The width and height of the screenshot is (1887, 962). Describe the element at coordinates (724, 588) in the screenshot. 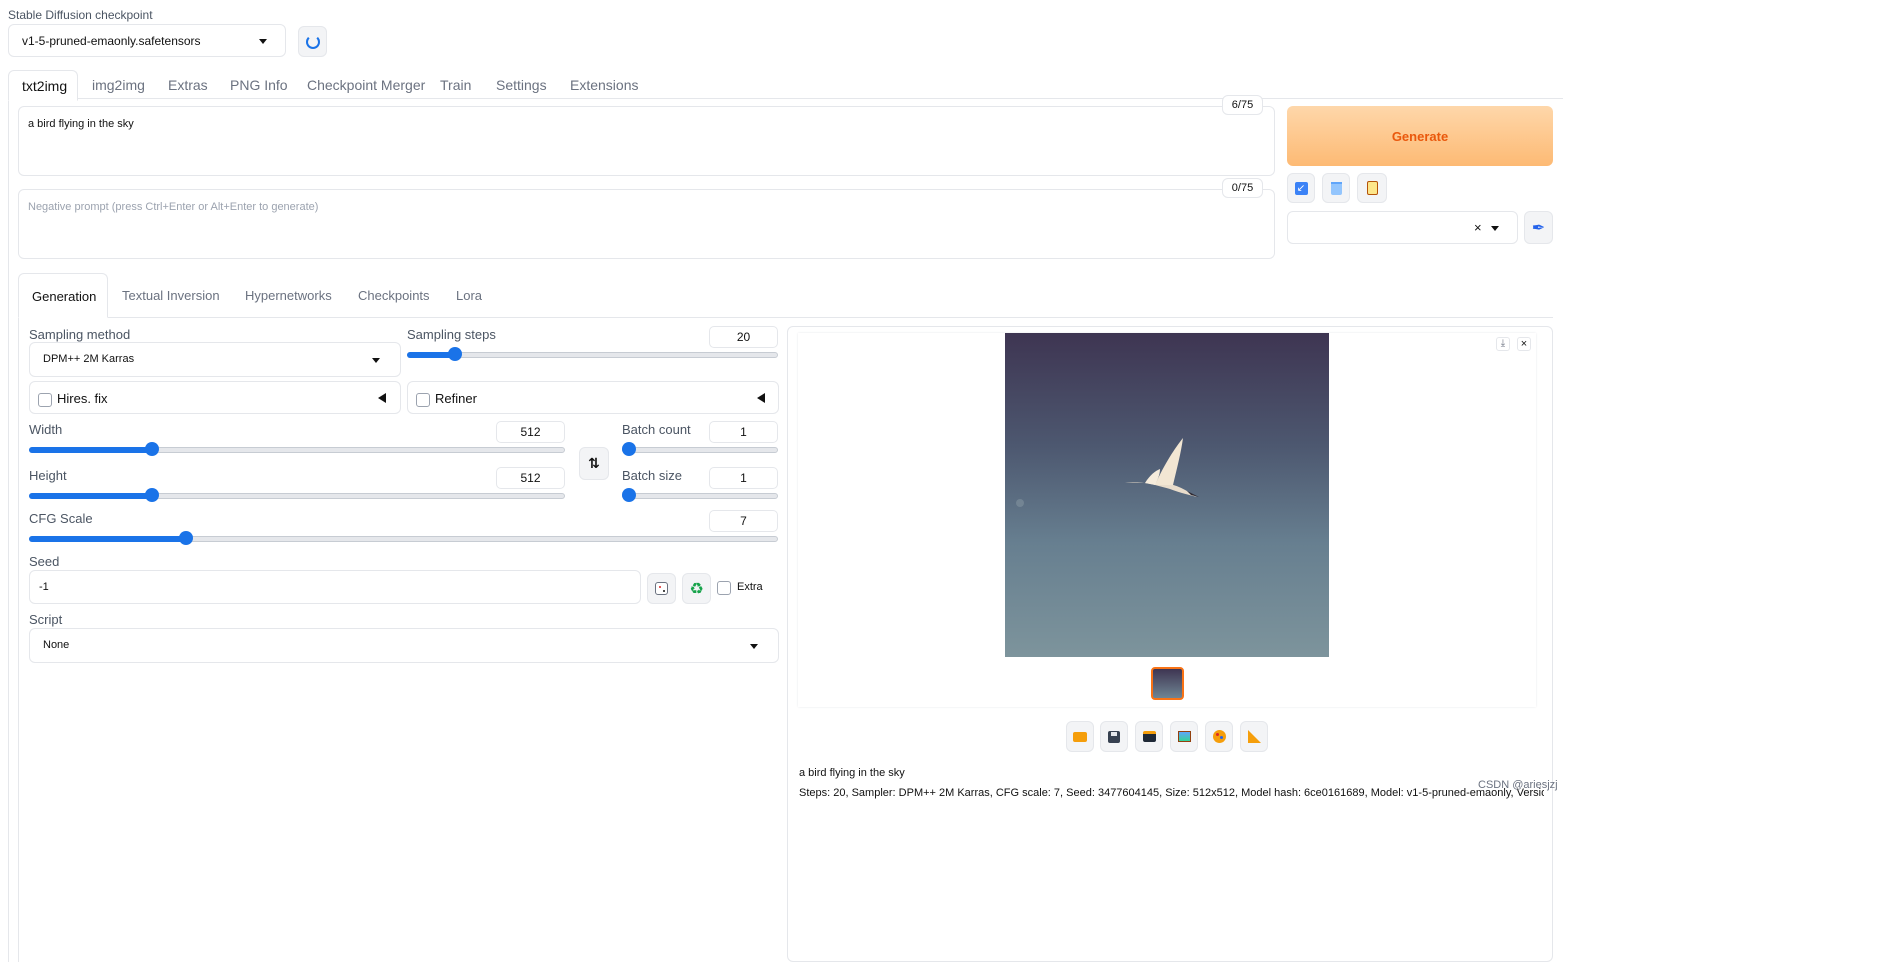

I see `extra-seed-checkbox` at that location.